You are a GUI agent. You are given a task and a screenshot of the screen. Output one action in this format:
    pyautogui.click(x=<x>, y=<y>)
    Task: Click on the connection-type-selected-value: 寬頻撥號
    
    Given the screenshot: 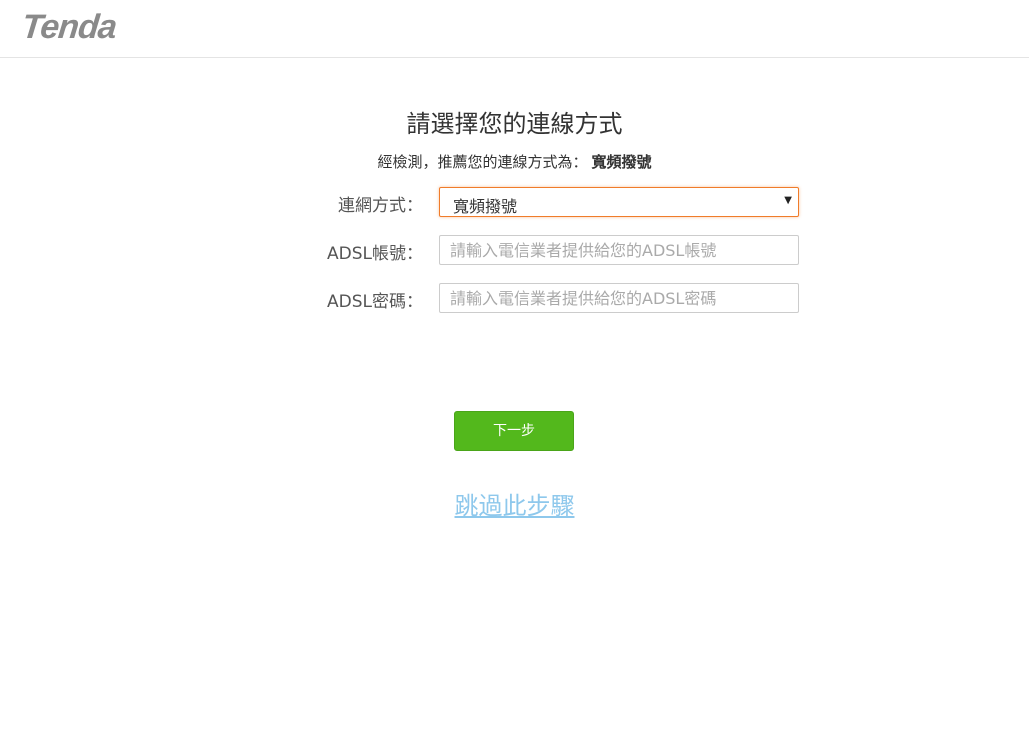 What is the action you would take?
    pyautogui.click(x=485, y=206)
    